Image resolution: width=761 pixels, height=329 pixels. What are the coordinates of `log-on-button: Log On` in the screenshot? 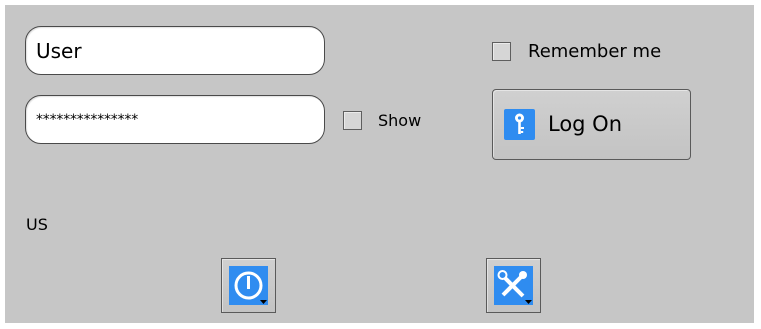 It's located at (591, 124).